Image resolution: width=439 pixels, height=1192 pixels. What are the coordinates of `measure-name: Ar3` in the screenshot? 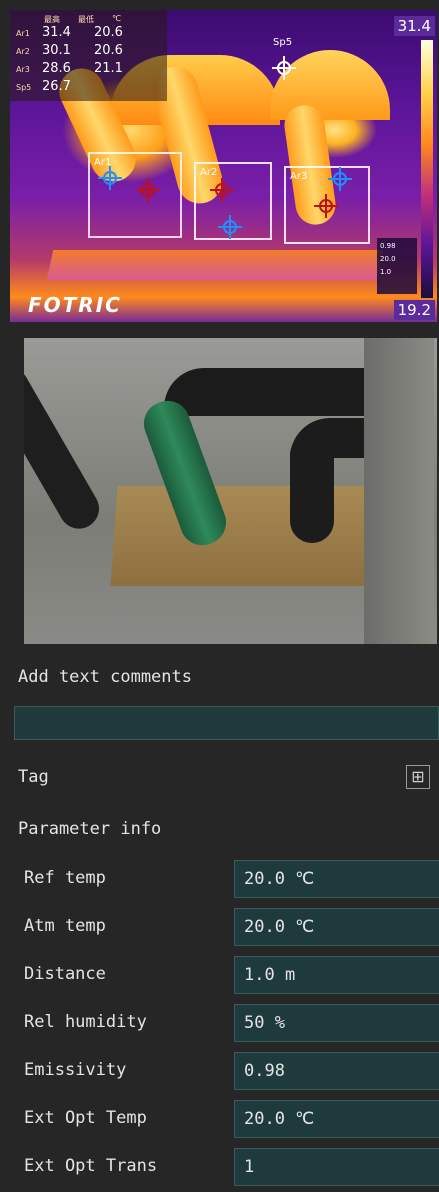 It's located at (23, 69).